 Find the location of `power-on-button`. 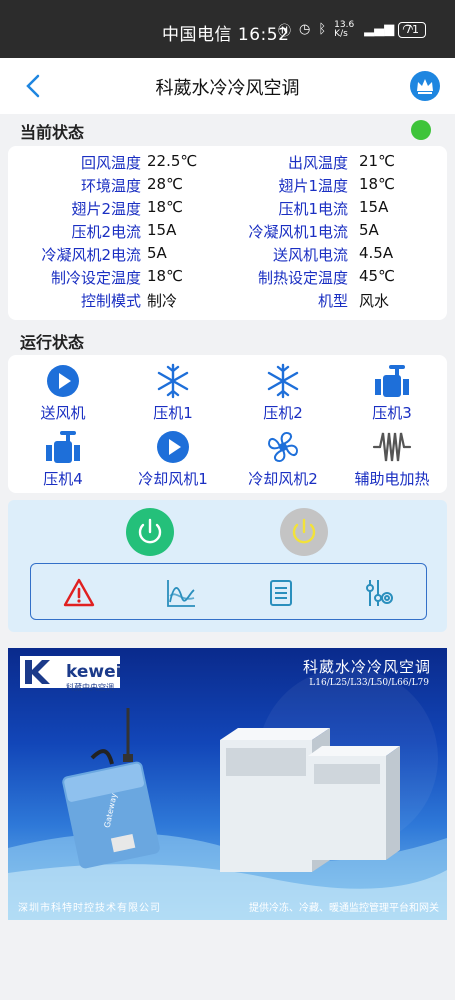

power-on-button is located at coordinates (150, 532).